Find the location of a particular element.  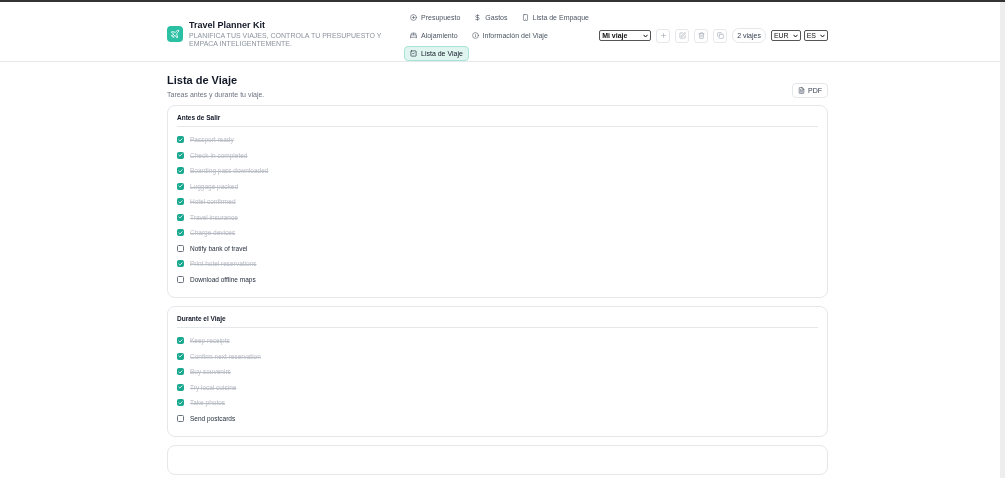

plane-icon is located at coordinates (175, 34).